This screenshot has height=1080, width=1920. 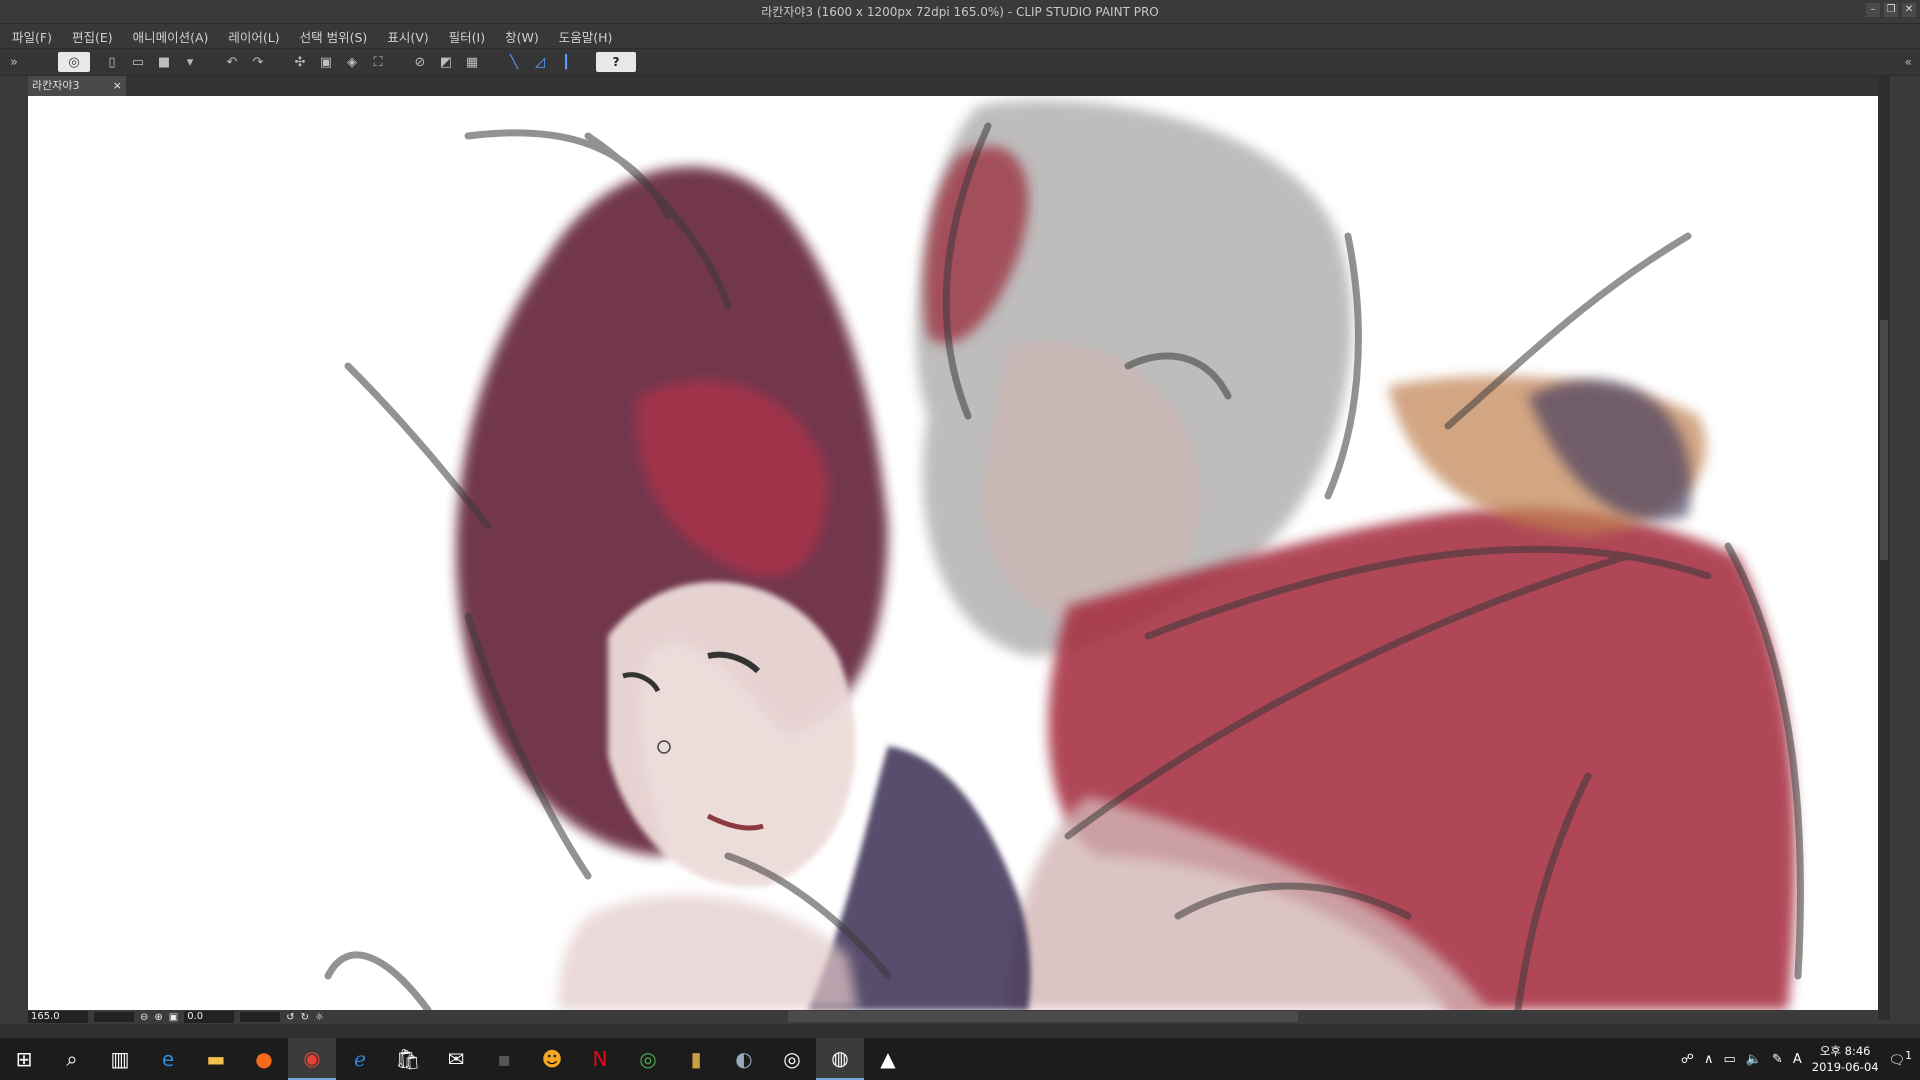 I want to click on transform-icon: ⛶, so click(x=378, y=62).